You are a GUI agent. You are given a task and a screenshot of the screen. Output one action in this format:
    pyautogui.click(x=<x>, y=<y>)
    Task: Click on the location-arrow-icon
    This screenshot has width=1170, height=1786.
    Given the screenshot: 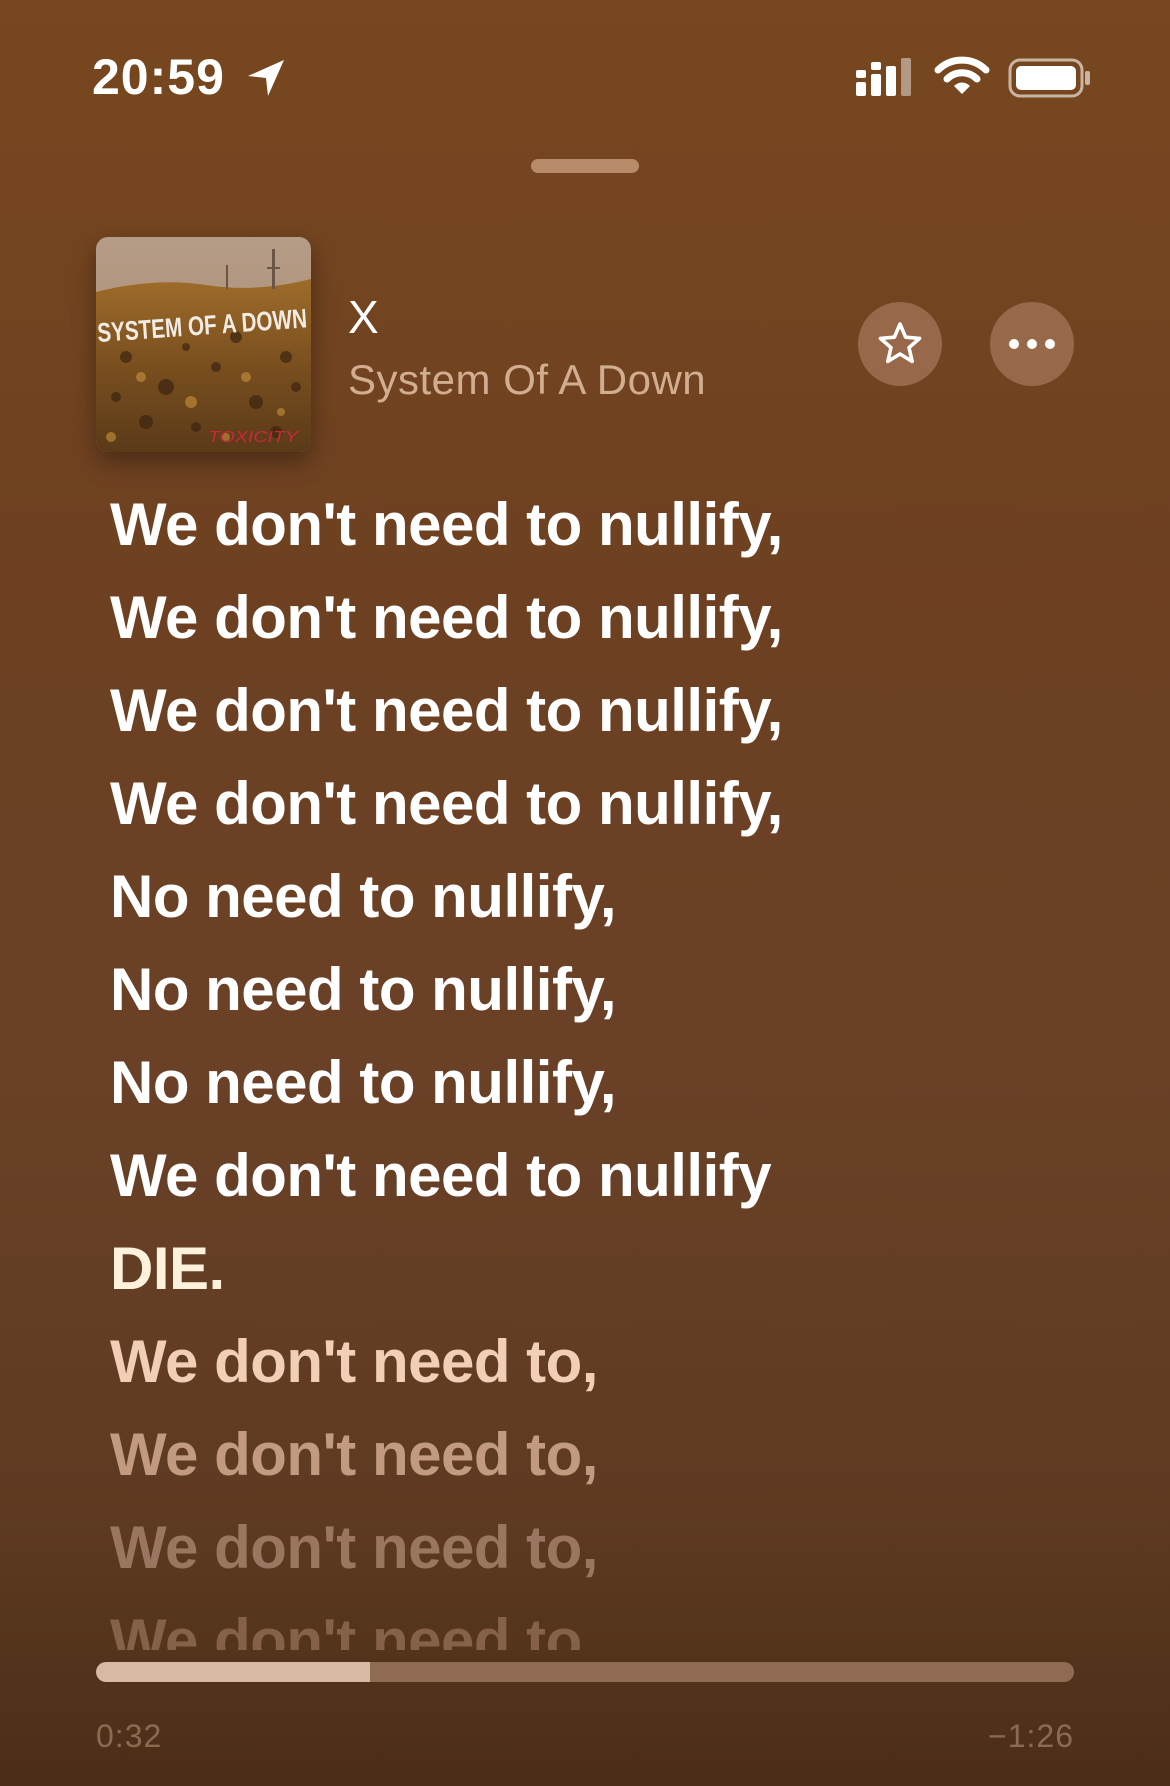 What is the action you would take?
    pyautogui.click(x=266, y=78)
    